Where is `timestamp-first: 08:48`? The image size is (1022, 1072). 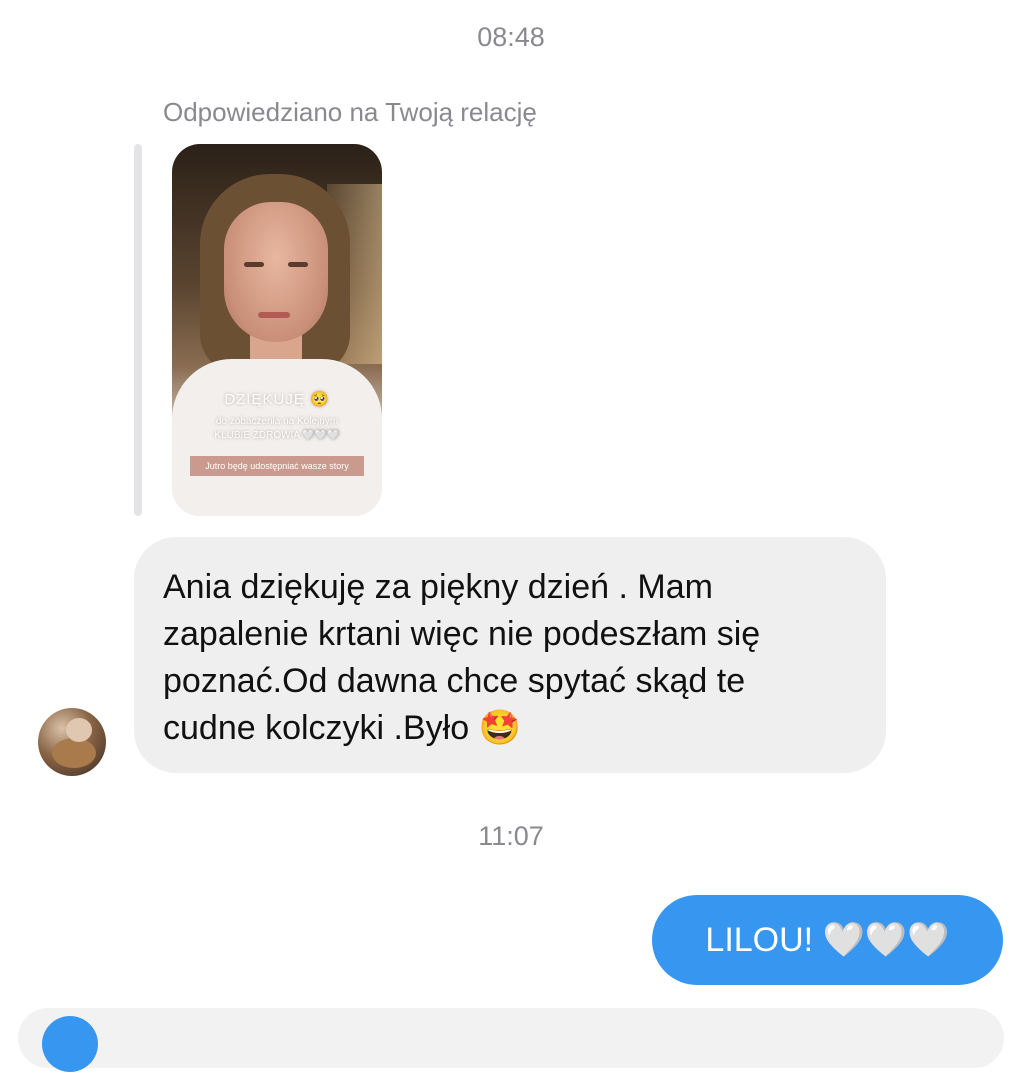
timestamp-first: 08:48 is located at coordinates (511, 37).